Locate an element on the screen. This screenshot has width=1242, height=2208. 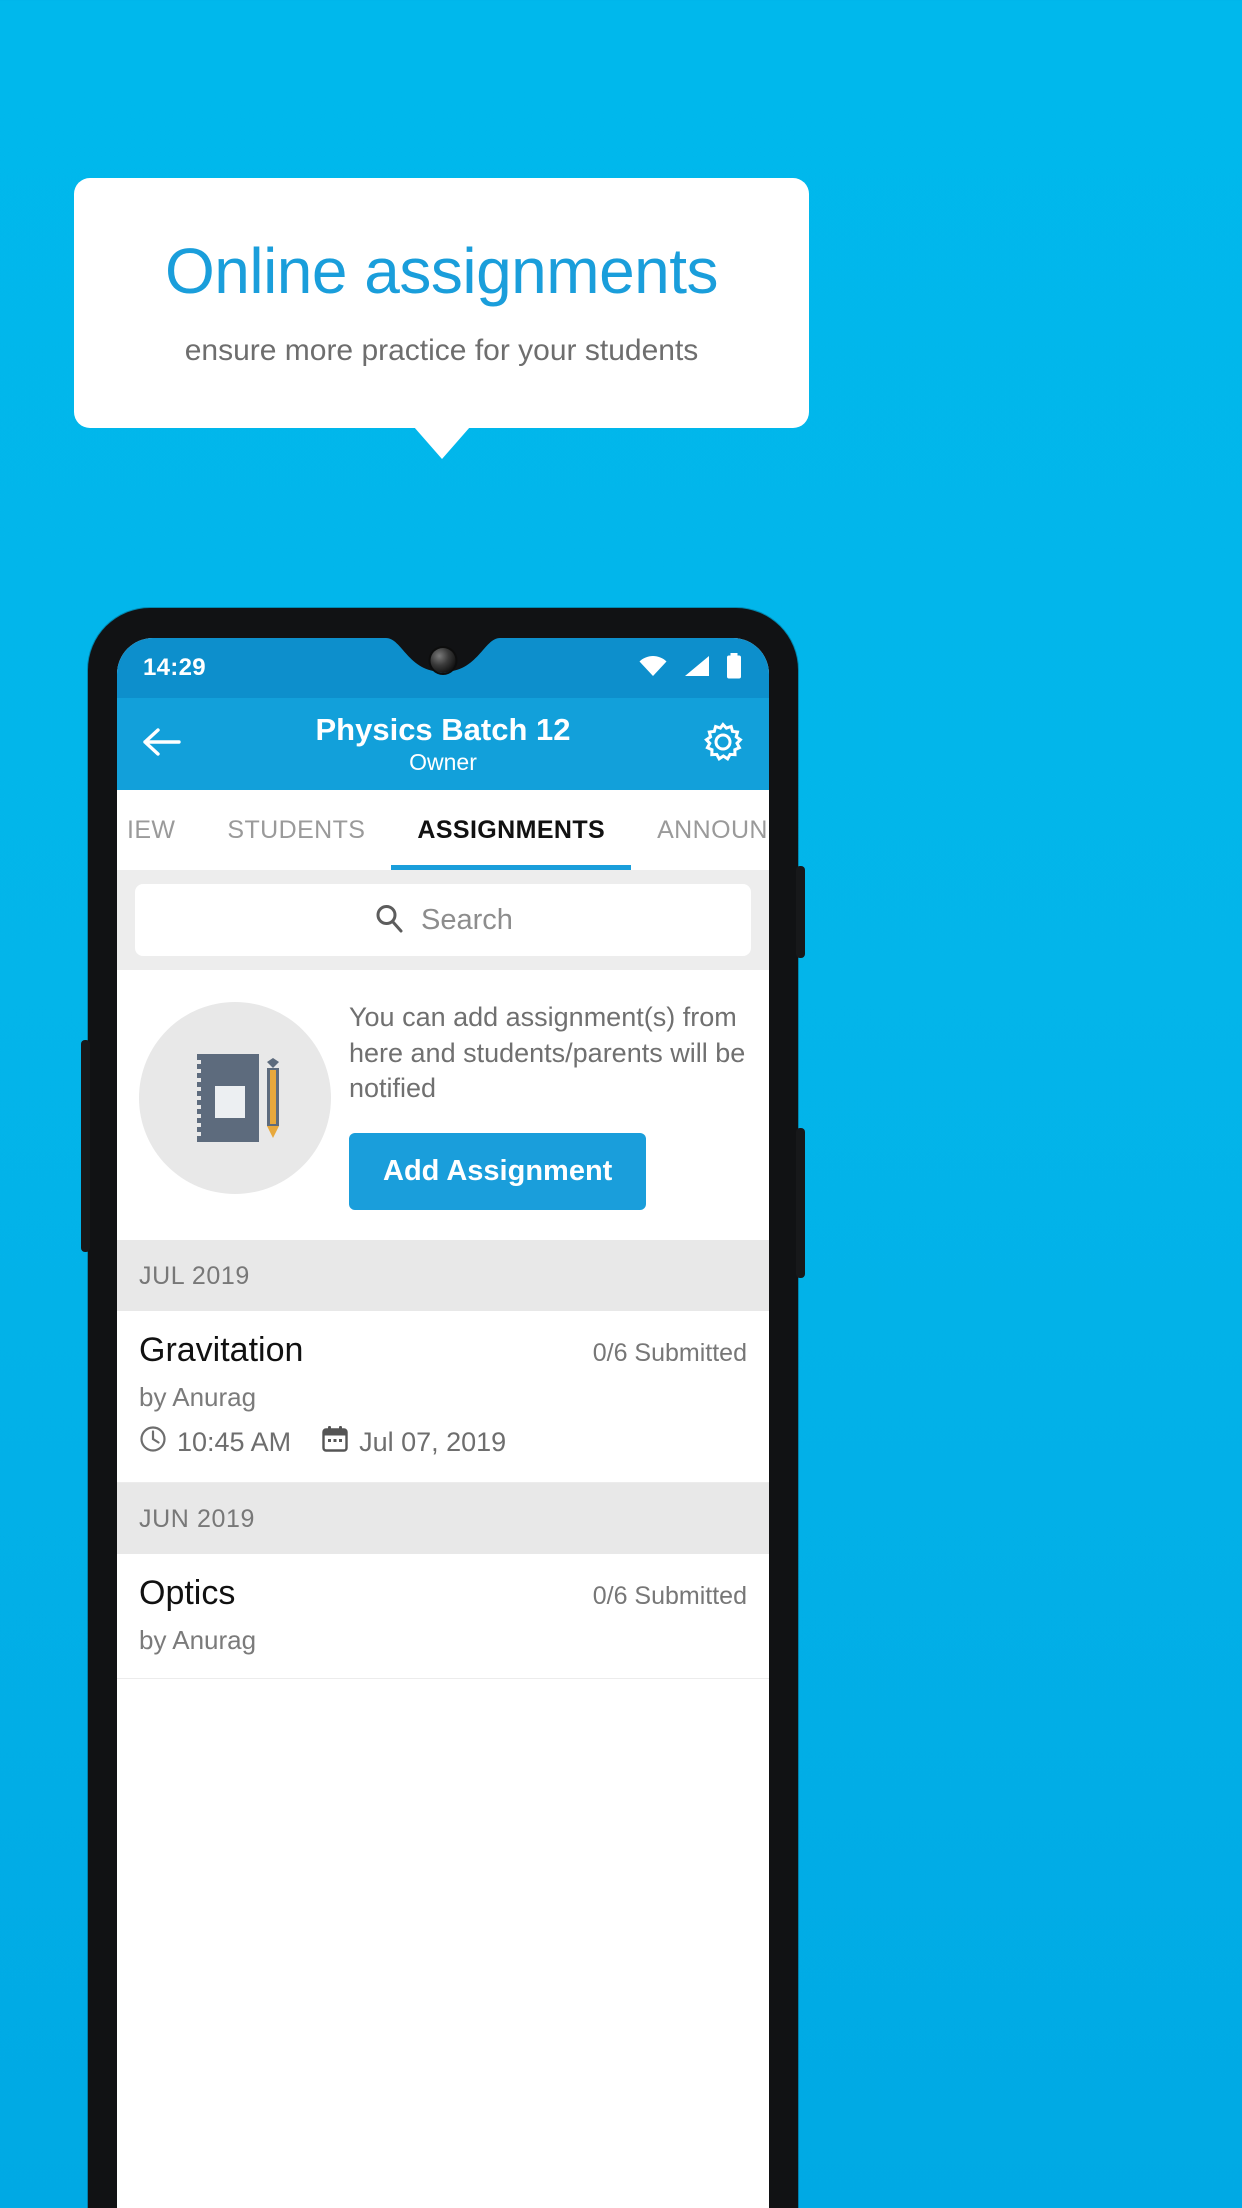
status-bar-icons is located at coordinates (690, 668).